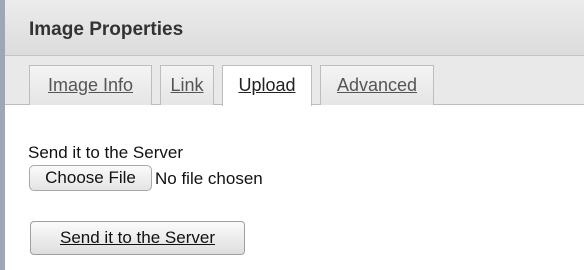 The width and height of the screenshot is (584, 270). Describe the element at coordinates (106, 29) in the screenshot. I see `dialog-title: Image Properties` at that location.